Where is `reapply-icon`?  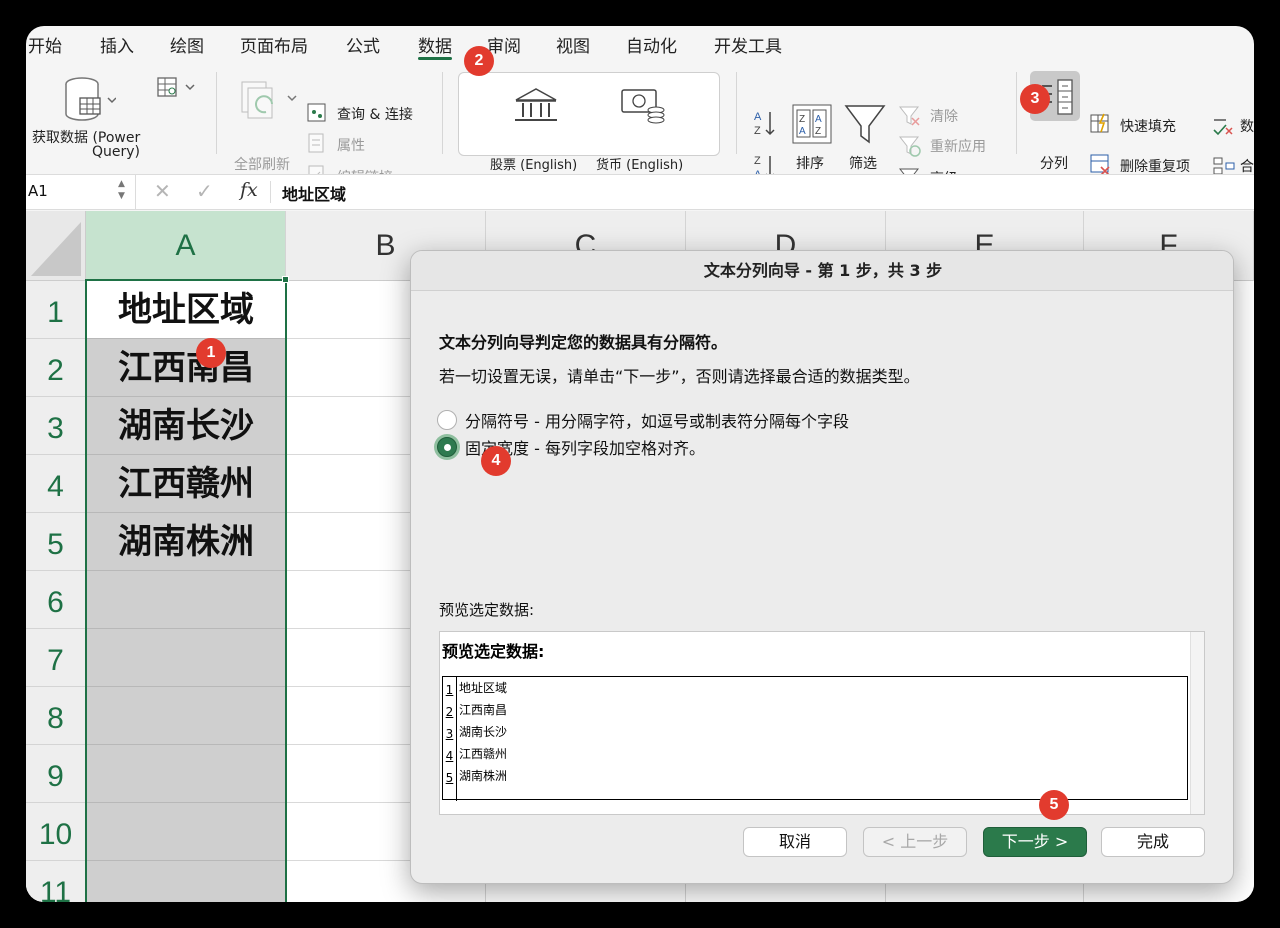
reapply-icon is located at coordinates (910, 146).